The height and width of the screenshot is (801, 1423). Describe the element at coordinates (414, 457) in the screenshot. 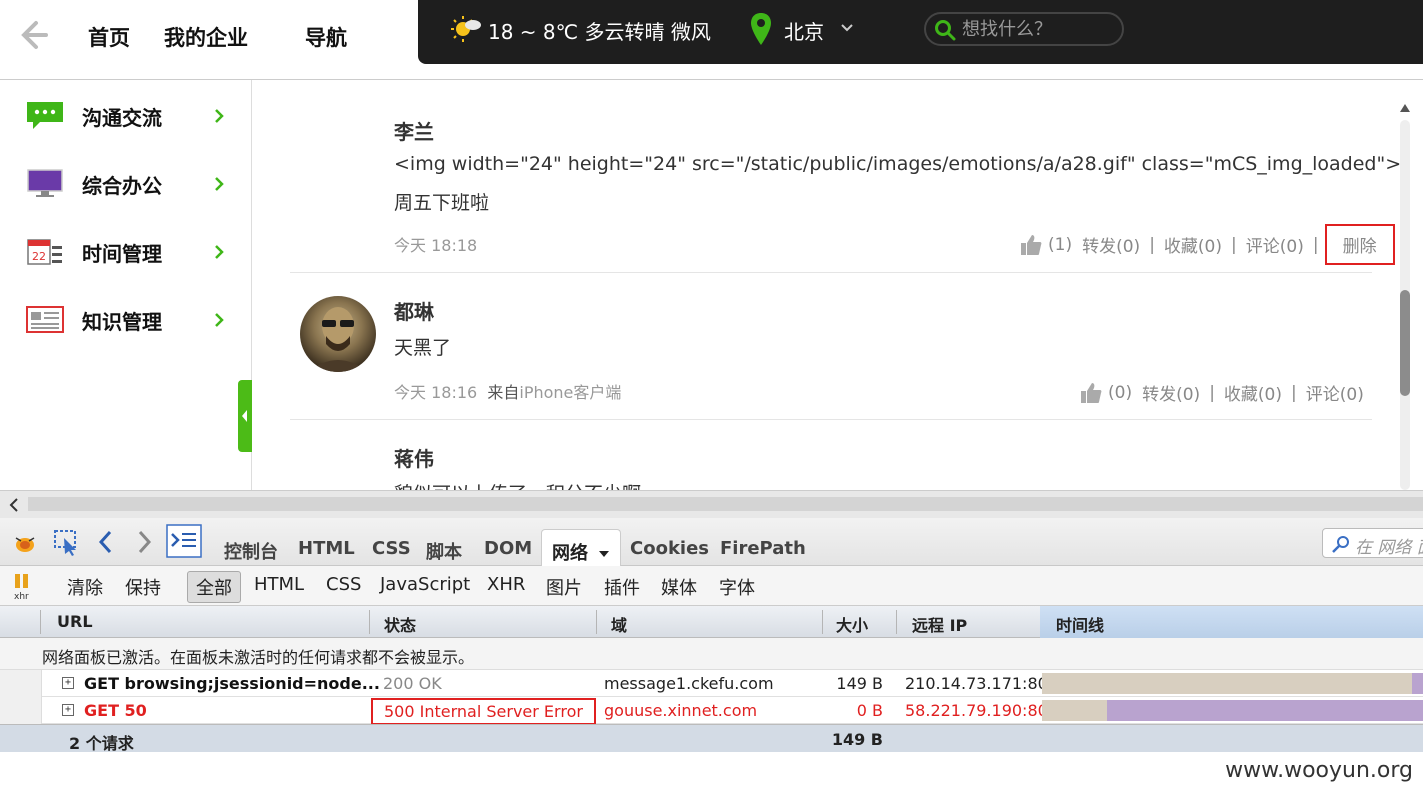

I see `post-author: 蒋伟` at that location.